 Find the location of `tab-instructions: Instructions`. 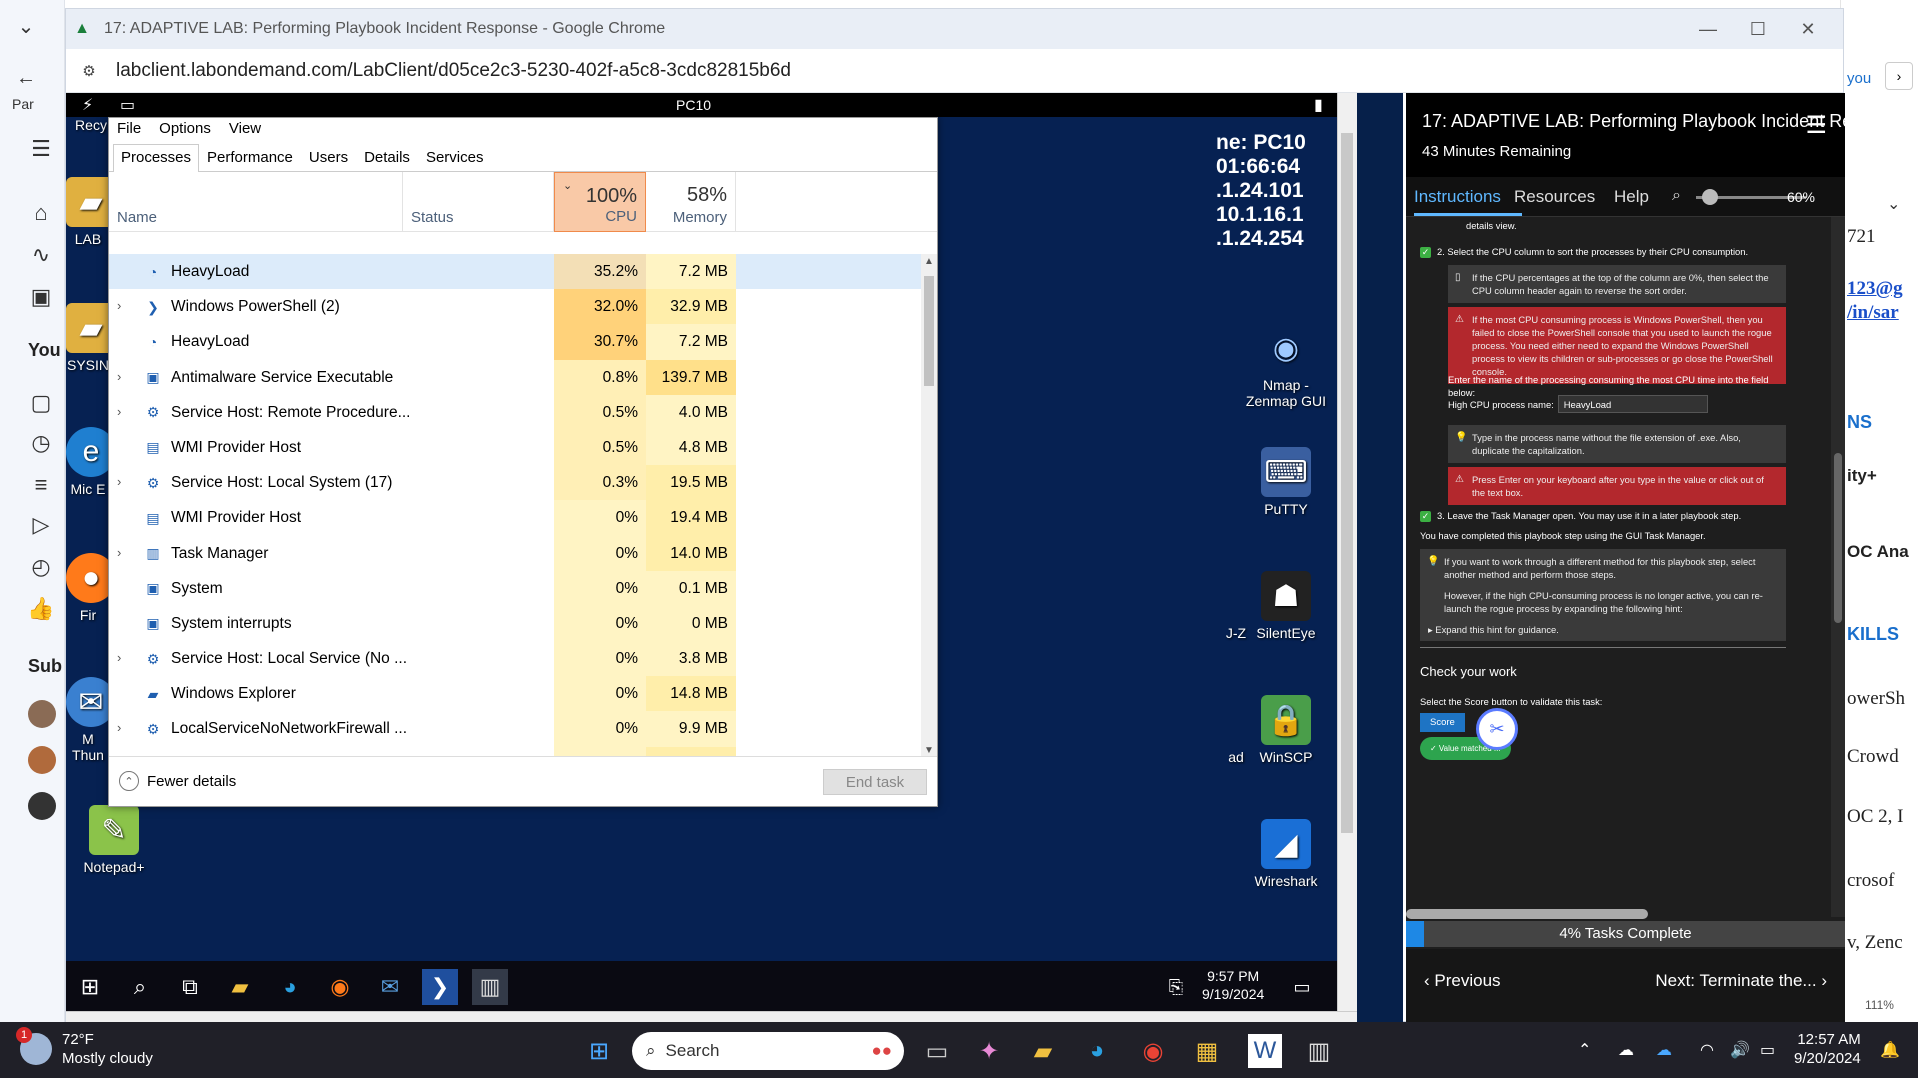

tab-instructions: Instructions is located at coordinates (1457, 197).